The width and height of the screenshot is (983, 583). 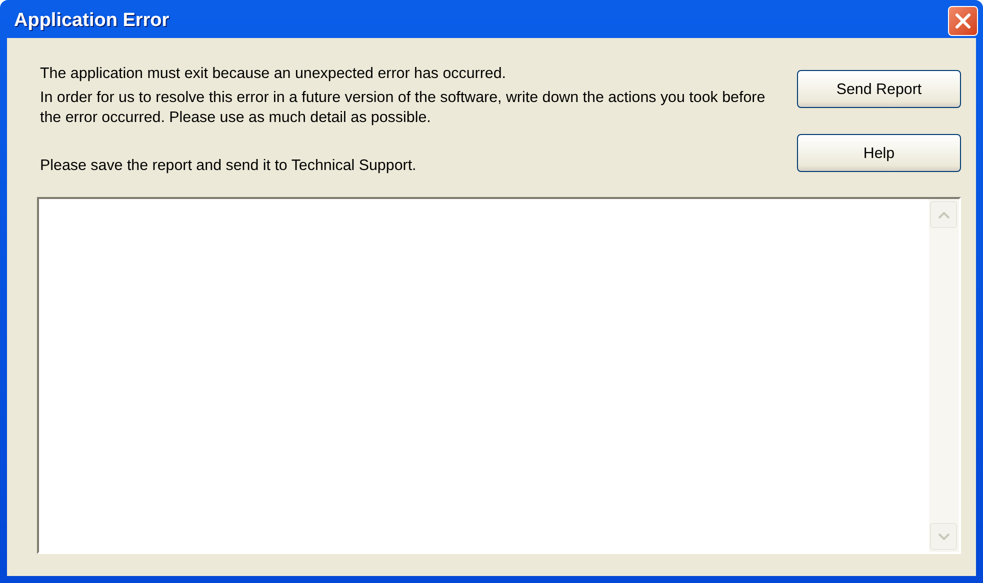 What do you see at coordinates (879, 153) in the screenshot?
I see `dialog-button: Help` at bounding box center [879, 153].